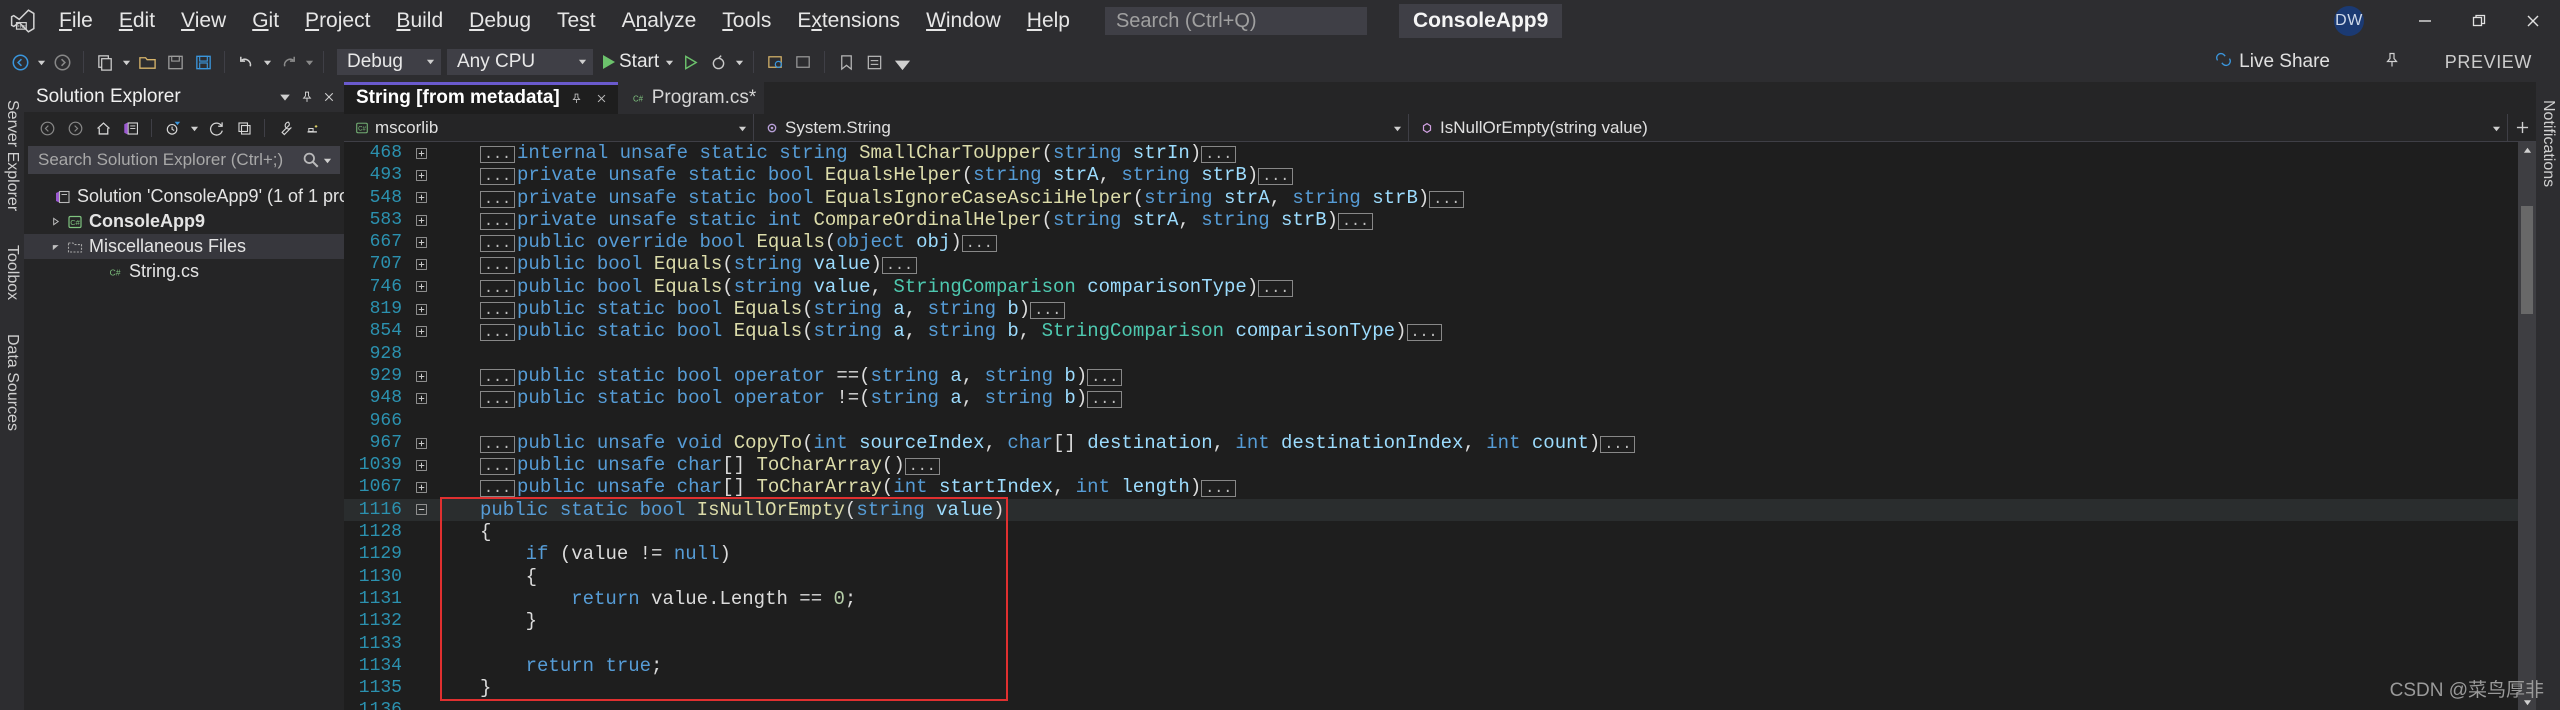  I want to click on menu-tools: Tools, so click(746, 21).